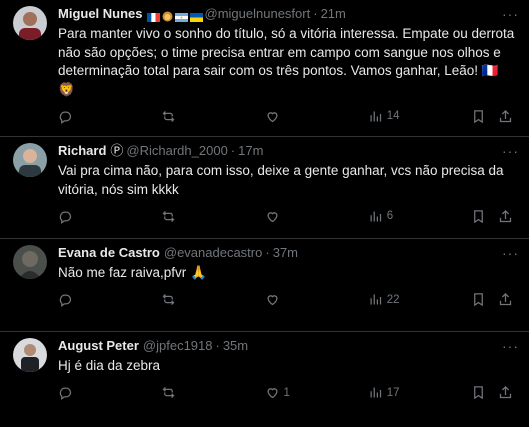 This screenshot has height=427, width=529. I want to click on author-name: Miguel Nunes, so click(100, 14).